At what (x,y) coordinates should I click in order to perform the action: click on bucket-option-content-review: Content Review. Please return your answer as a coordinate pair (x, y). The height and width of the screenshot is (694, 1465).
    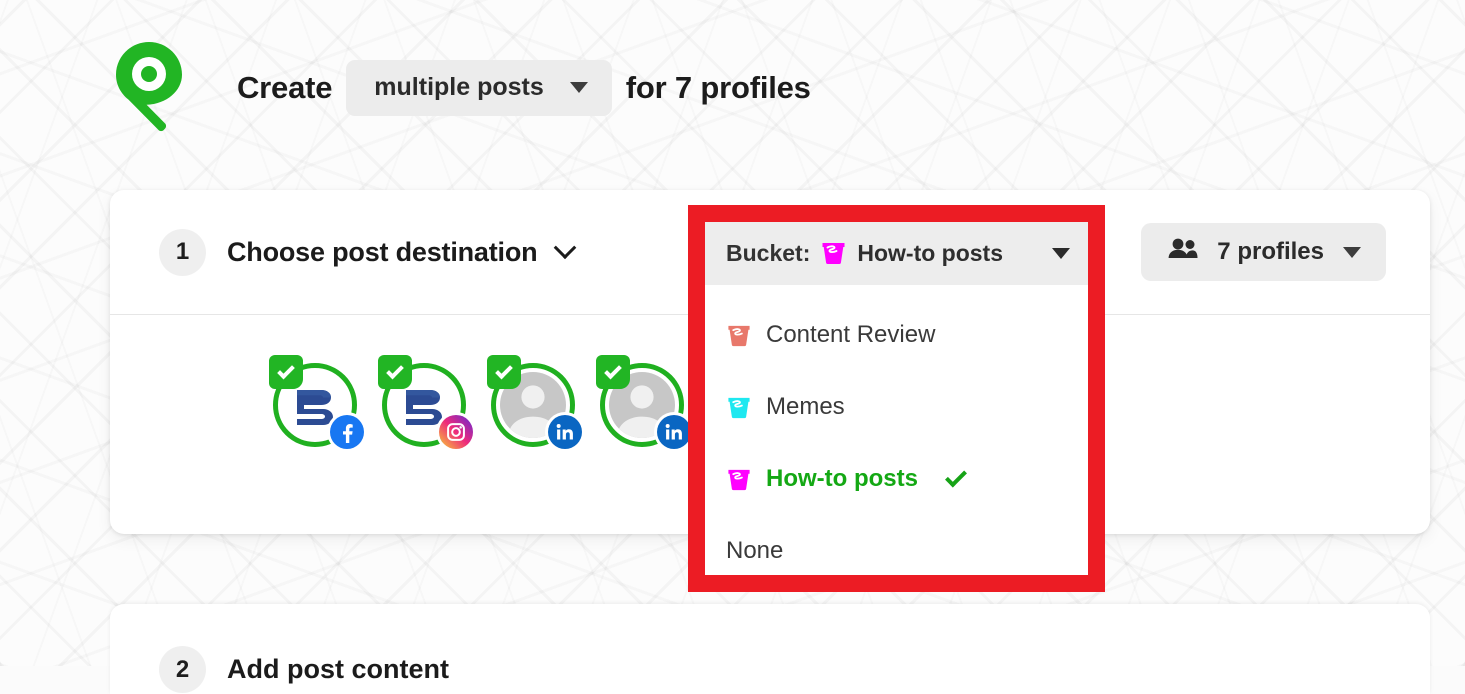
    Looking at the image, I should click on (896, 335).